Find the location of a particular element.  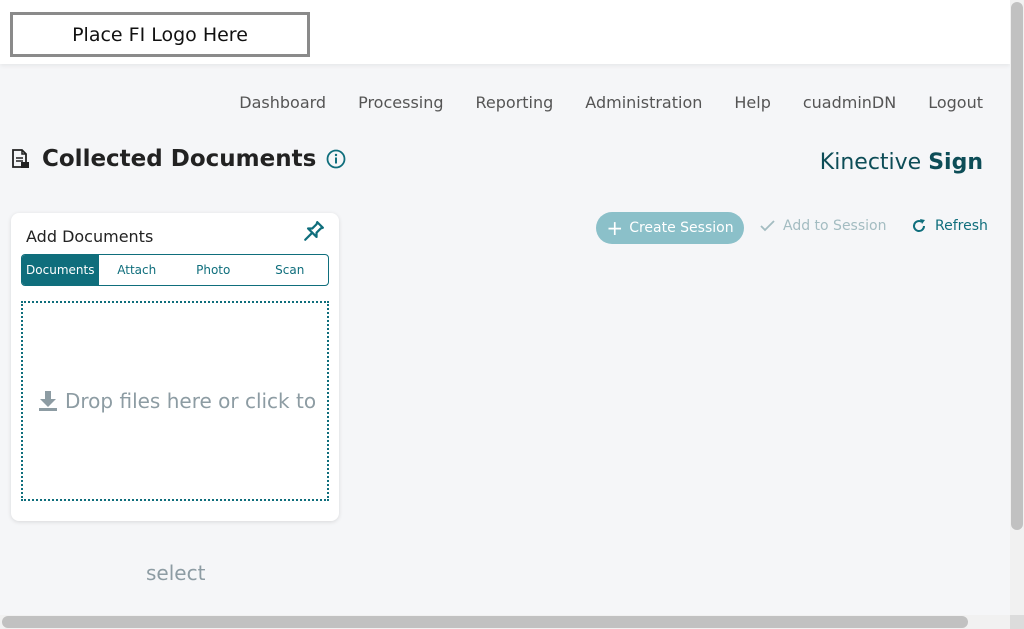

add-documents-title: Add Documents is located at coordinates (90, 236).